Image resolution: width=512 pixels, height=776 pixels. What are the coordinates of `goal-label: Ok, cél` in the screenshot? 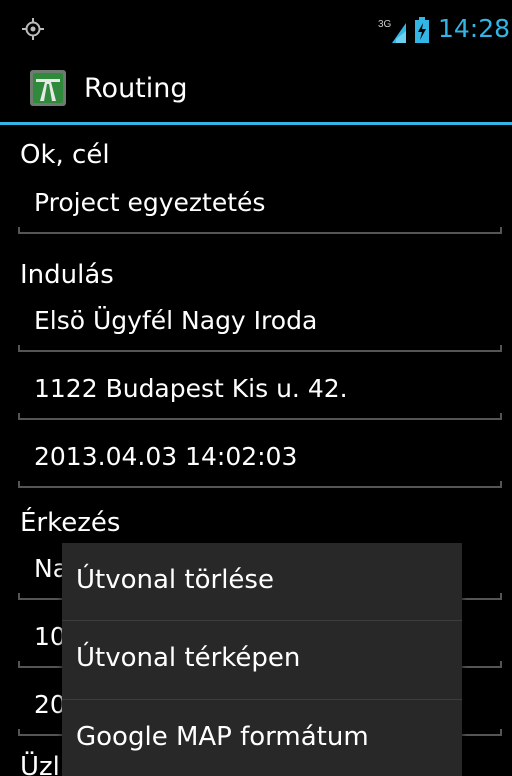 It's located at (65, 155).